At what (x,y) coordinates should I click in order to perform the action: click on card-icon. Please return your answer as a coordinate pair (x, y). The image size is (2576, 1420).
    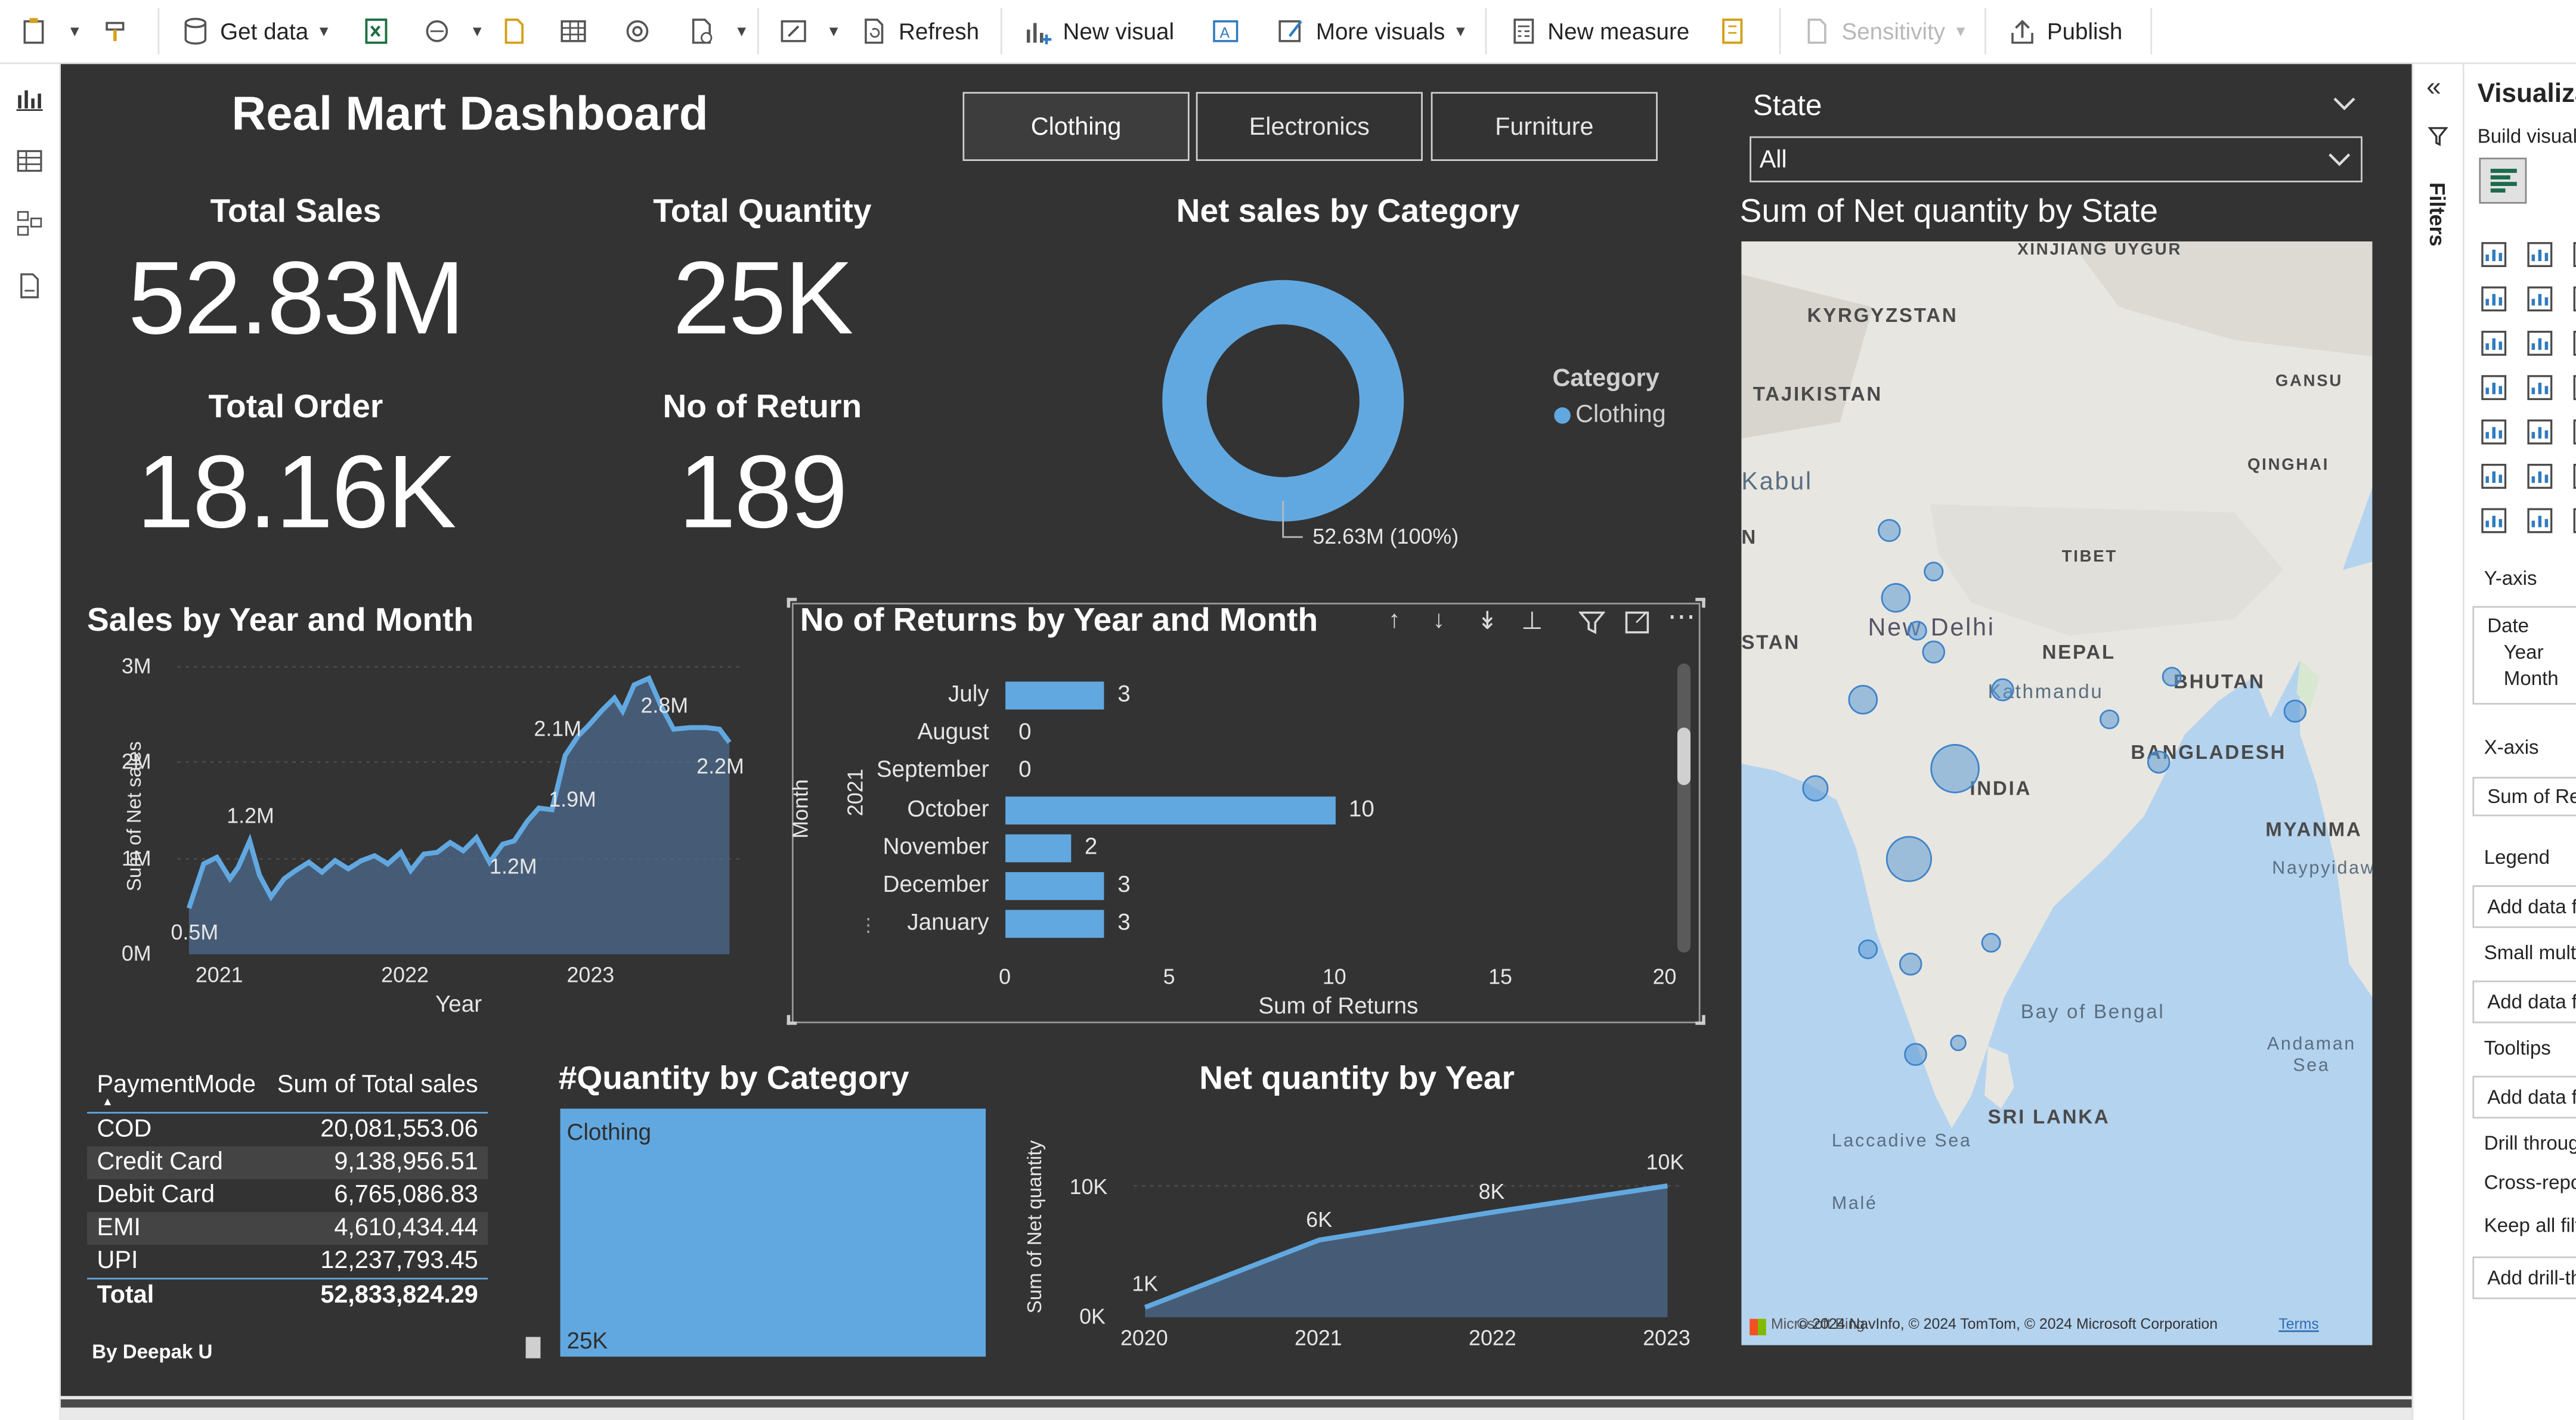
    Looking at the image, I should click on (2494, 432).